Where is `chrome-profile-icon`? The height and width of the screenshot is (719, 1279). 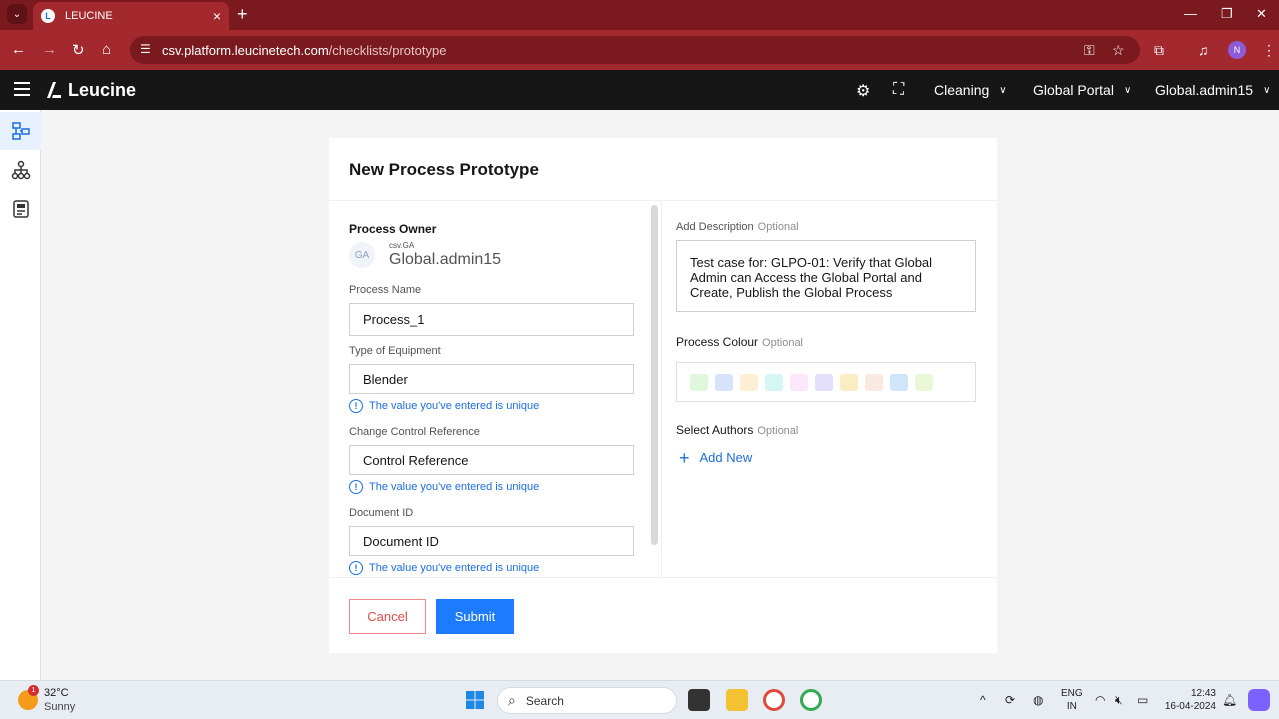
chrome-profile-icon is located at coordinates (811, 700).